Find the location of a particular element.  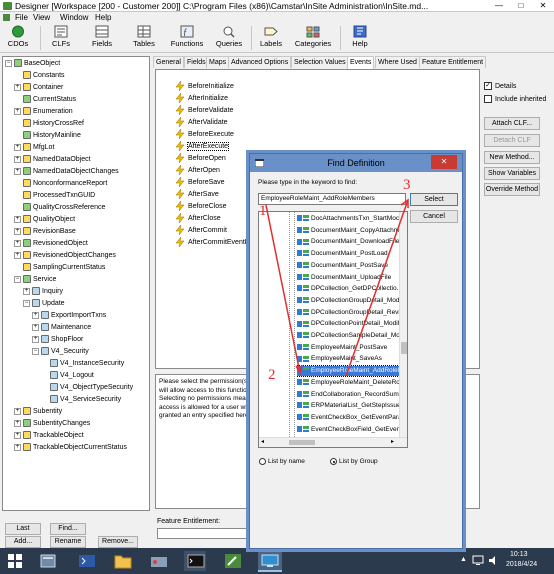

annotation-label-2: 2 is located at coordinates (272, 375).